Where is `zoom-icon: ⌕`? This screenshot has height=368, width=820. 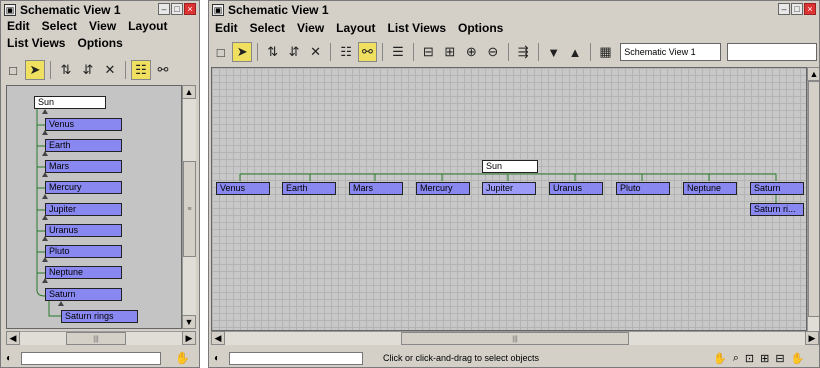 zoom-icon: ⌕ is located at coordinates (736, 358).